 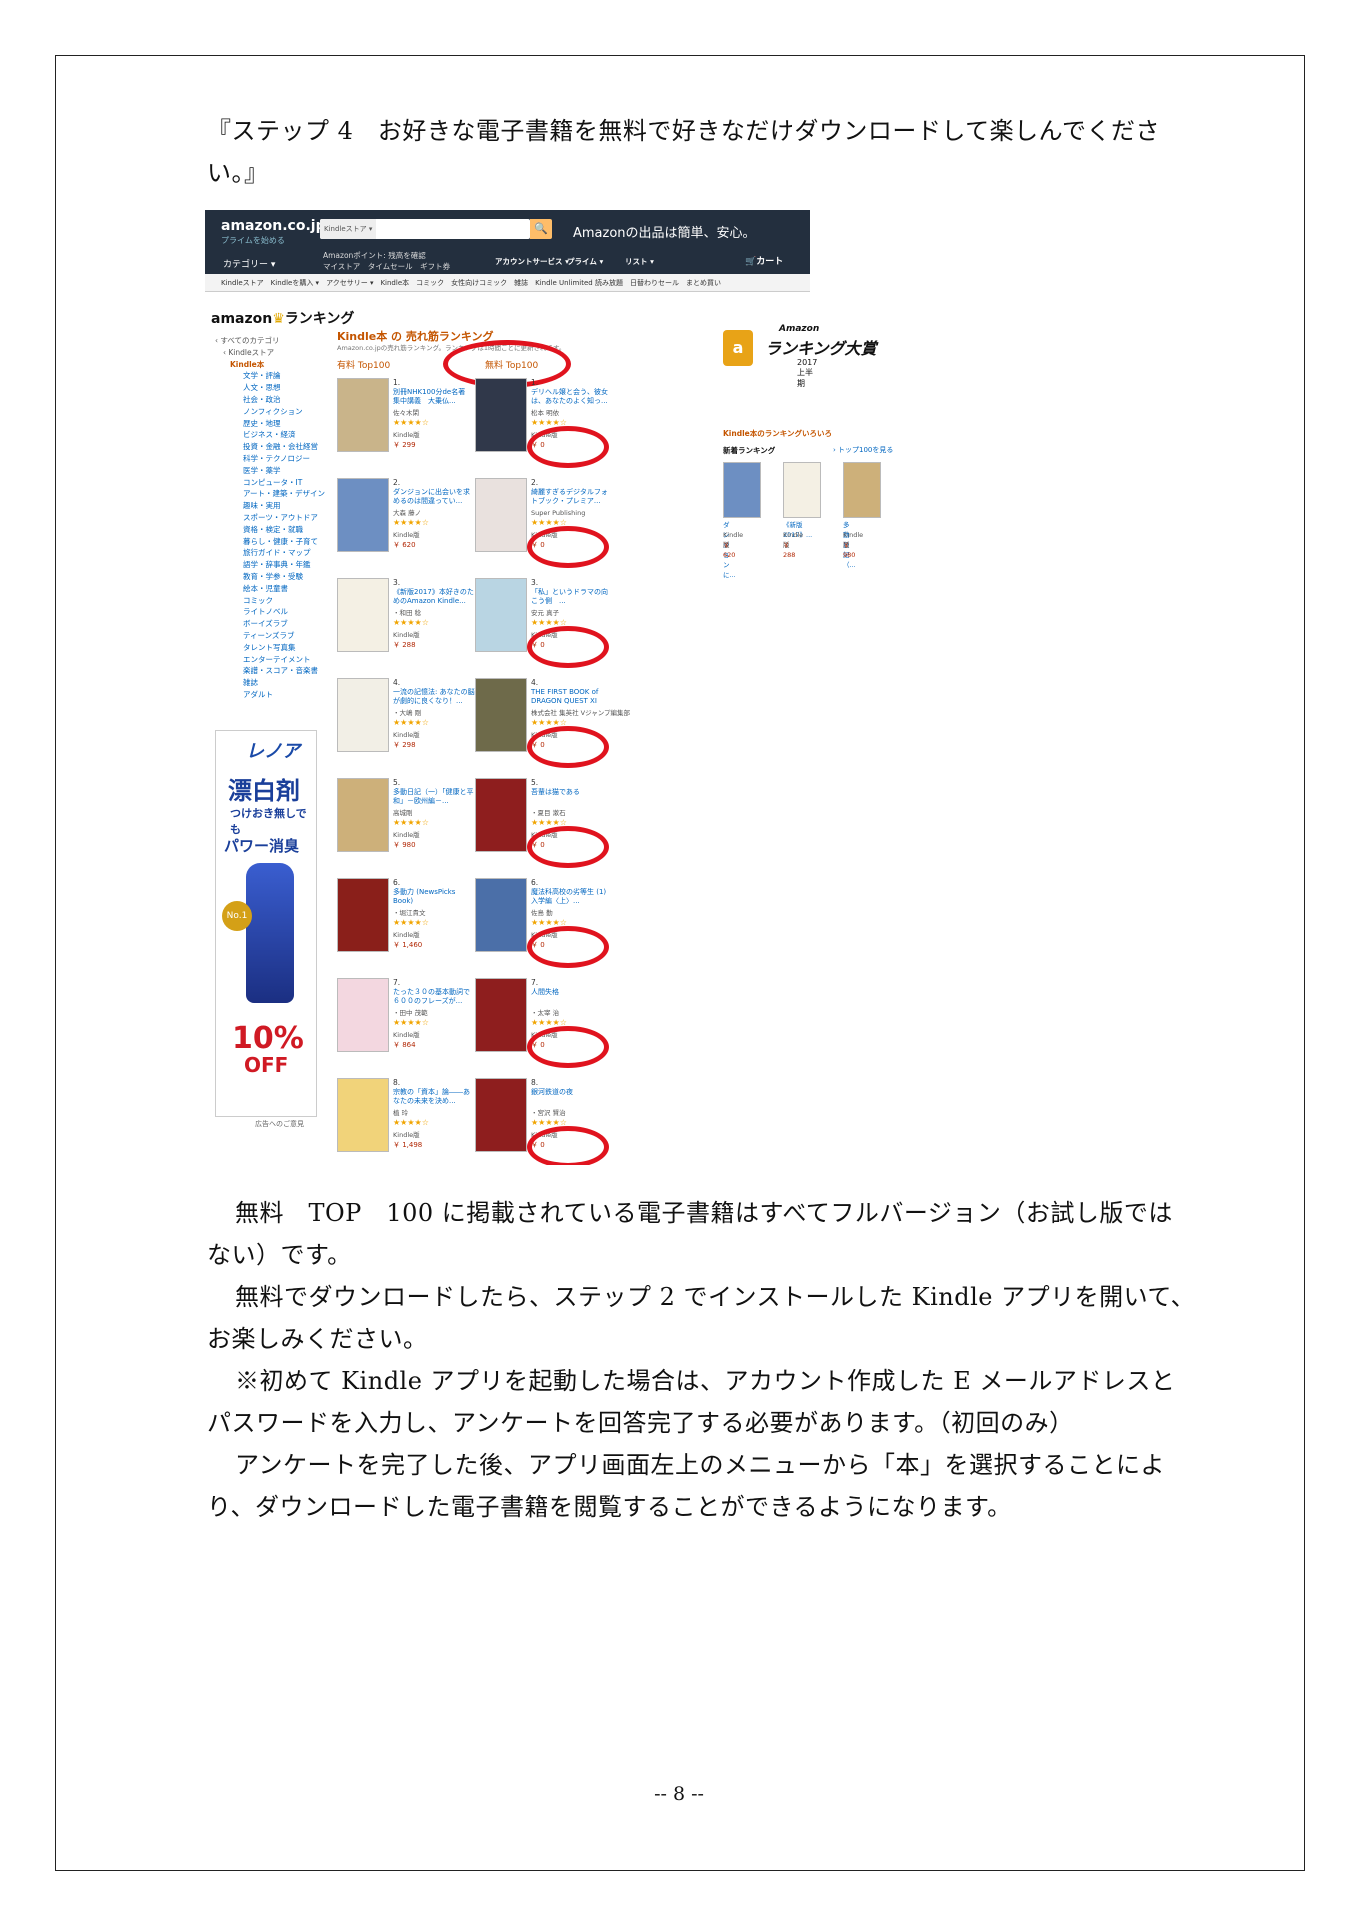 I want to click on sidebar-category-item: 歴史・地理, so click(x=270, y=424).